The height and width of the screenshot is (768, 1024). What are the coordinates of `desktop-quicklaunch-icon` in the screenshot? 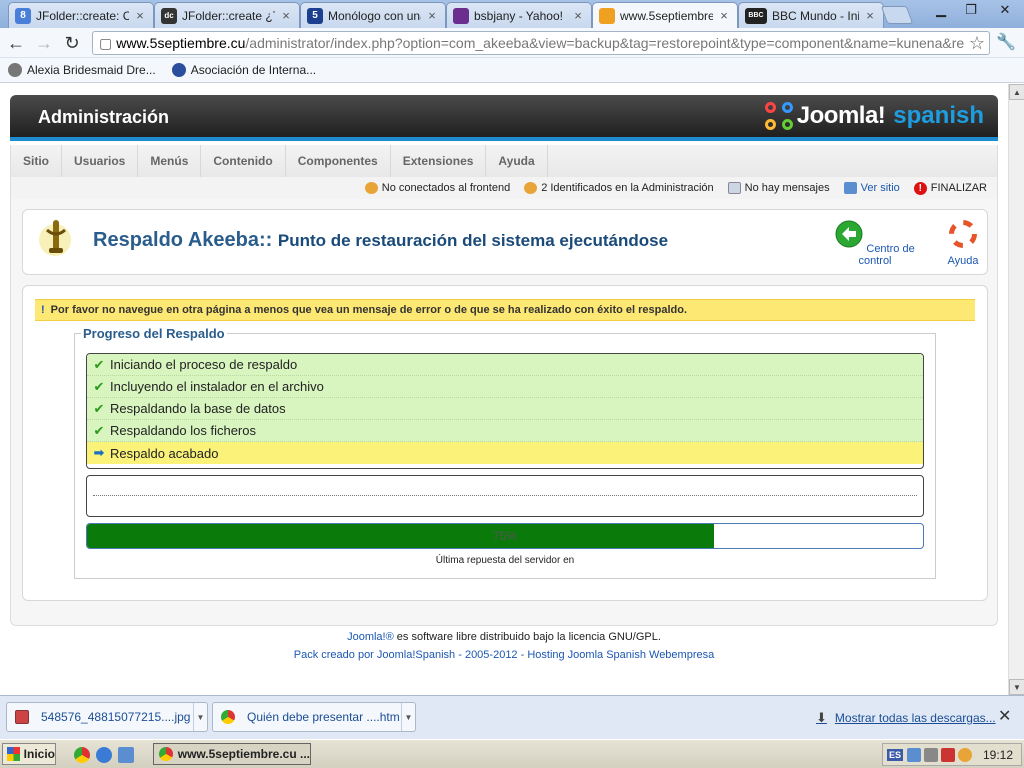 It's located at (126, 755).